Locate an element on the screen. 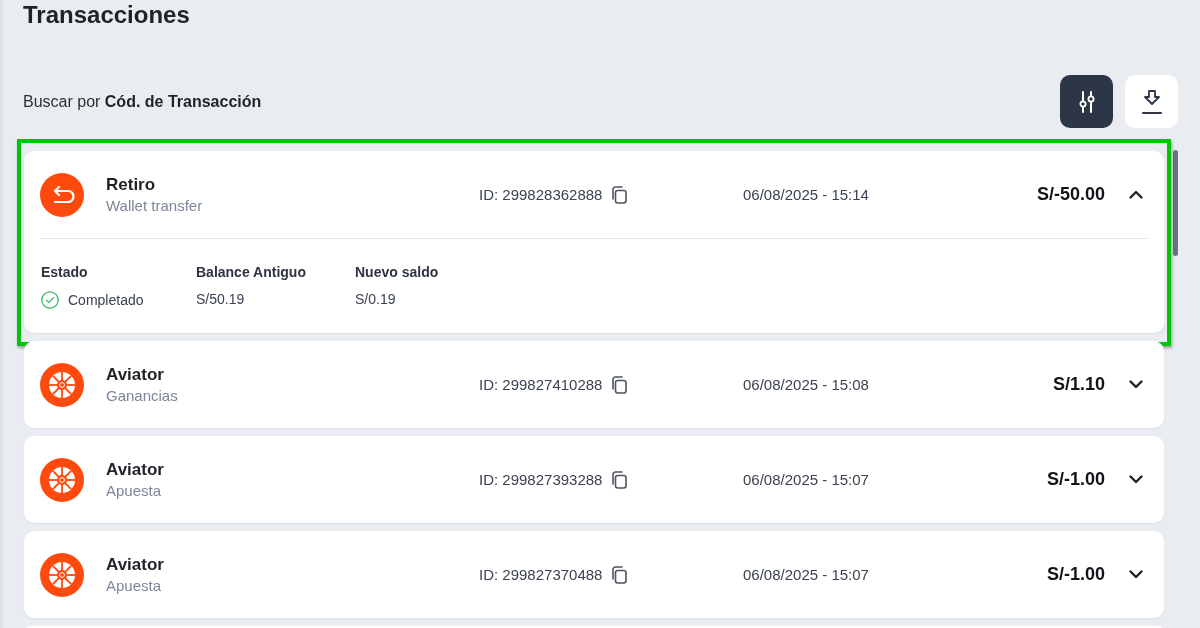  transaction-amount: S/-50.00 is located at coordinates (1070, 194).